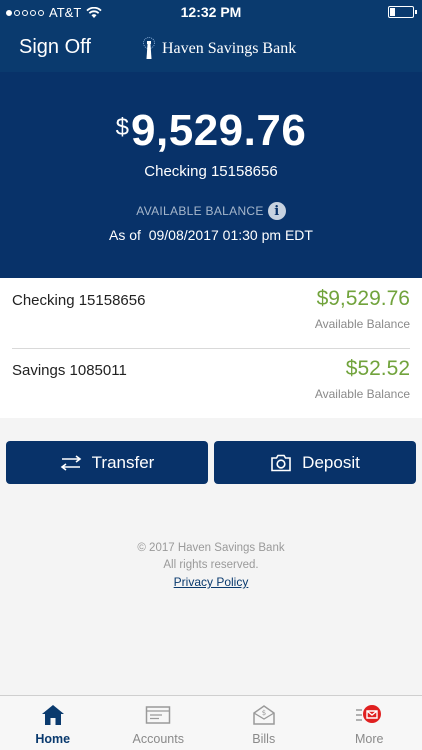 The width and height of the screenshot is (422, 750). What do you see at coordinates (52, 715) in the screenshot?
I see `home-icon` at bounding box center [52, 715].